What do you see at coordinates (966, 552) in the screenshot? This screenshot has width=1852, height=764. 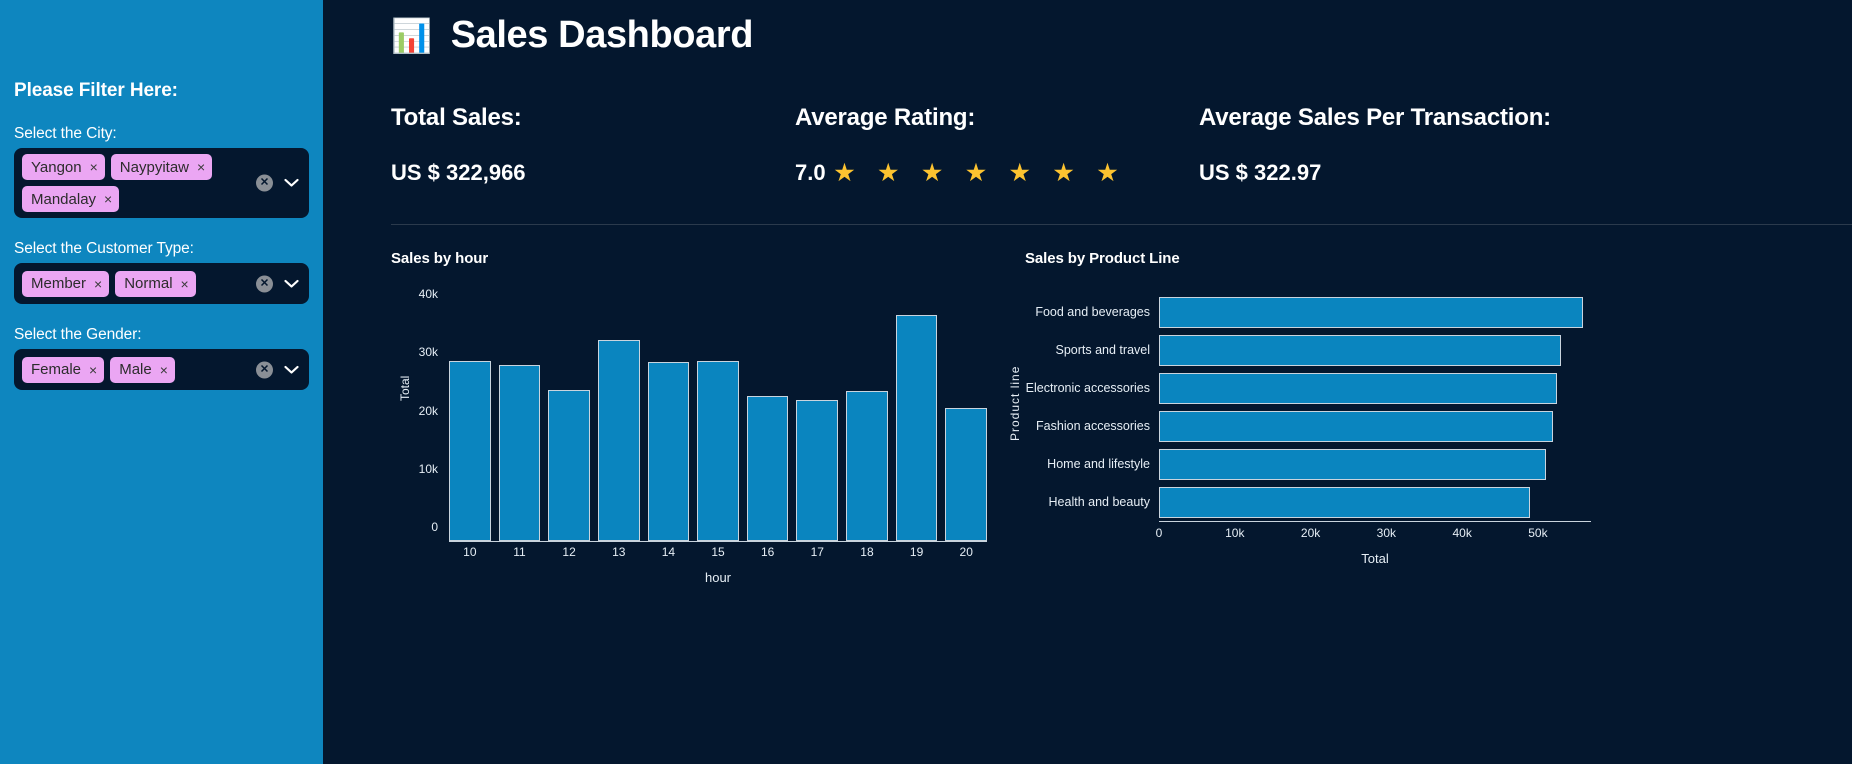 I see `sales-by-hour-xtick: 20` at bounding box center [966, 552].